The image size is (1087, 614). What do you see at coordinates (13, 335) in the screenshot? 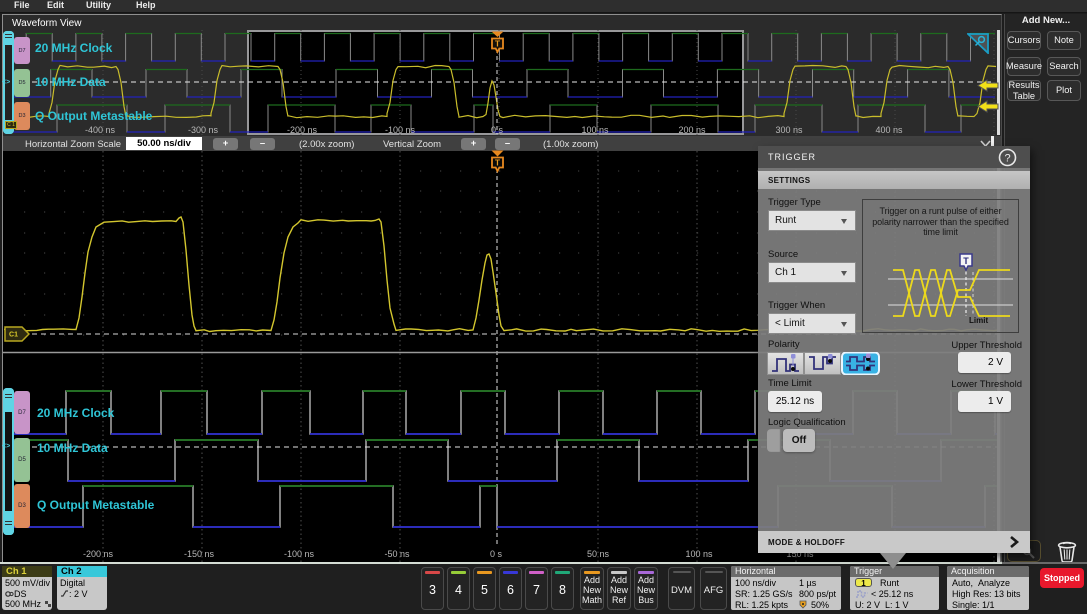
I see `svg-text: C1` at bounding box center [13, 335].